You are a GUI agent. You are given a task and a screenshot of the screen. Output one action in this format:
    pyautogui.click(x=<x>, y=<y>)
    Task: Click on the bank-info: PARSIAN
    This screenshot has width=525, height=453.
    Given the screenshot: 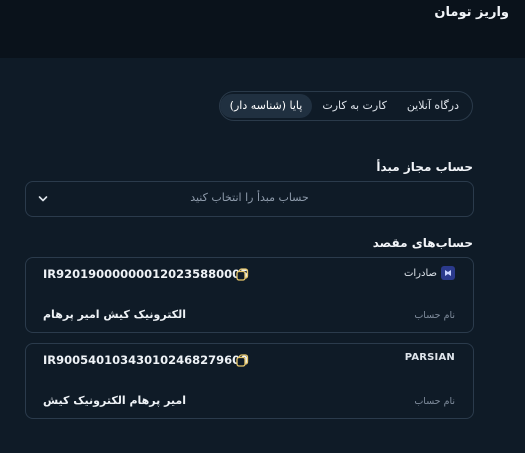 What is the action you would take?
    pyautogui.click(x=430, y=357)
    